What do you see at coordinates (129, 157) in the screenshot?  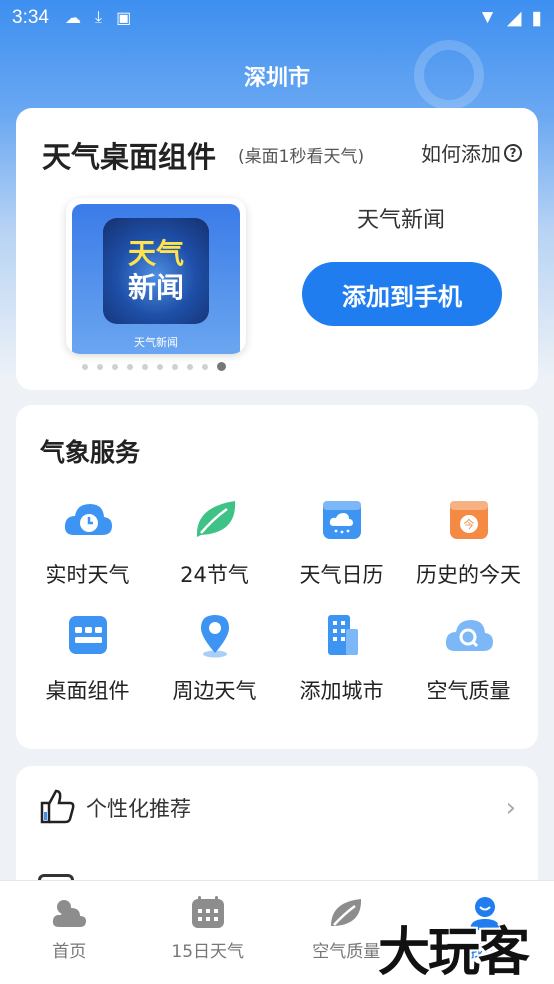 I see `widget-card-title: 天气桌面组件` at bounding box center [129, 157].